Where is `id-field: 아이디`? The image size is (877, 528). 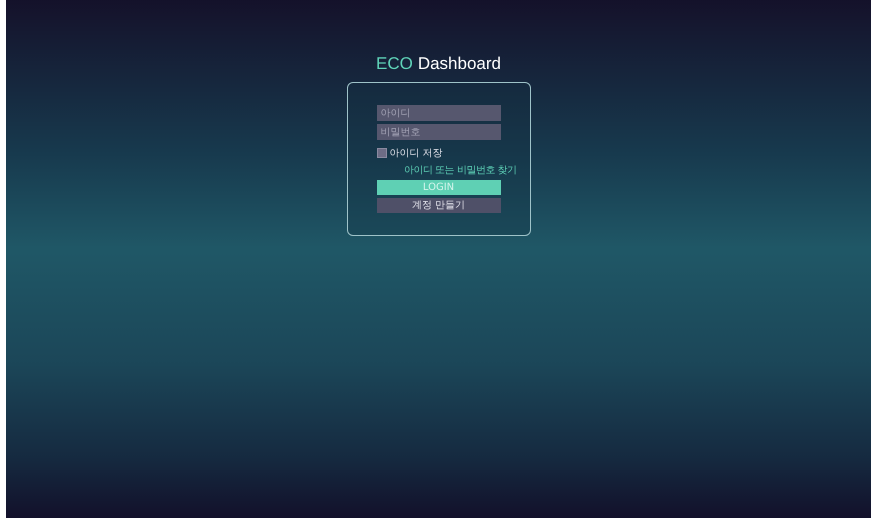 id-field: 아이디 is located at coordinates (438, 113).